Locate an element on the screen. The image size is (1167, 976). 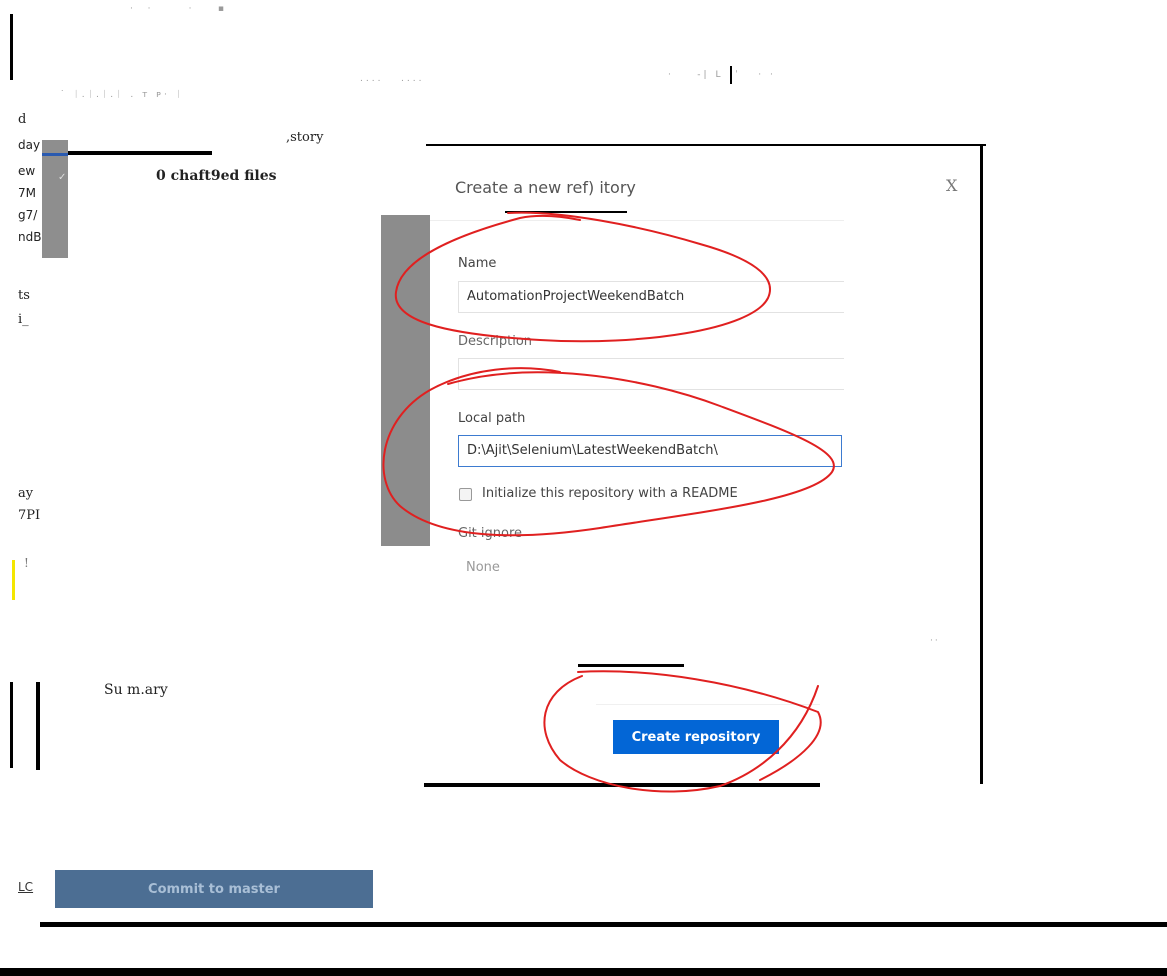
dialog-dots: ·· is located at coordinates (935, 641).